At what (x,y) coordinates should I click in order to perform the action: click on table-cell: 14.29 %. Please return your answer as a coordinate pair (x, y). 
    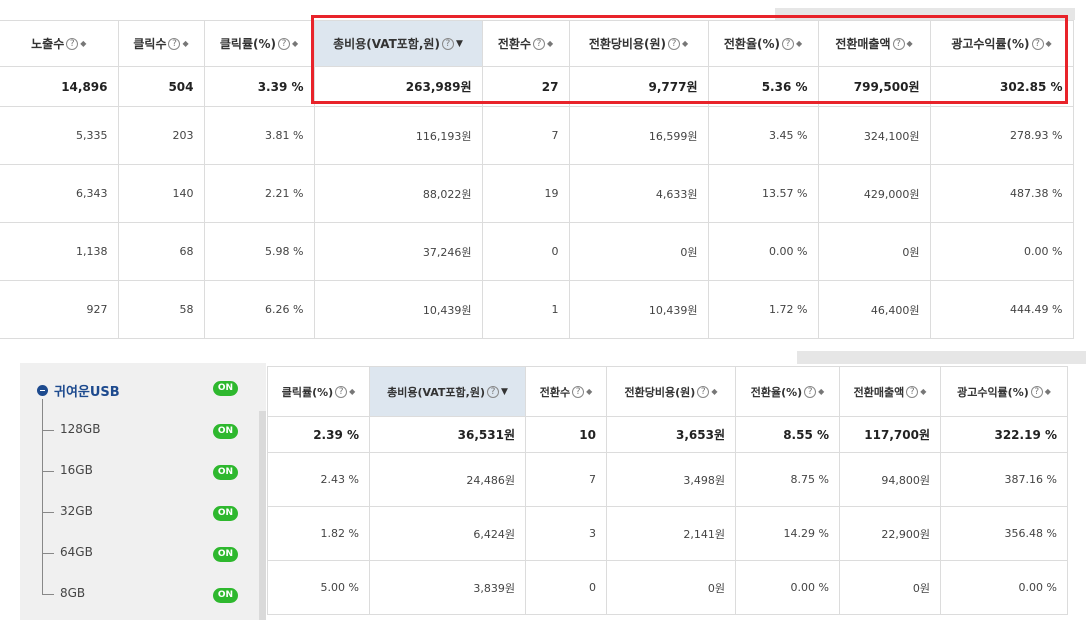
    Looking at the image, I should click on (787, 533).